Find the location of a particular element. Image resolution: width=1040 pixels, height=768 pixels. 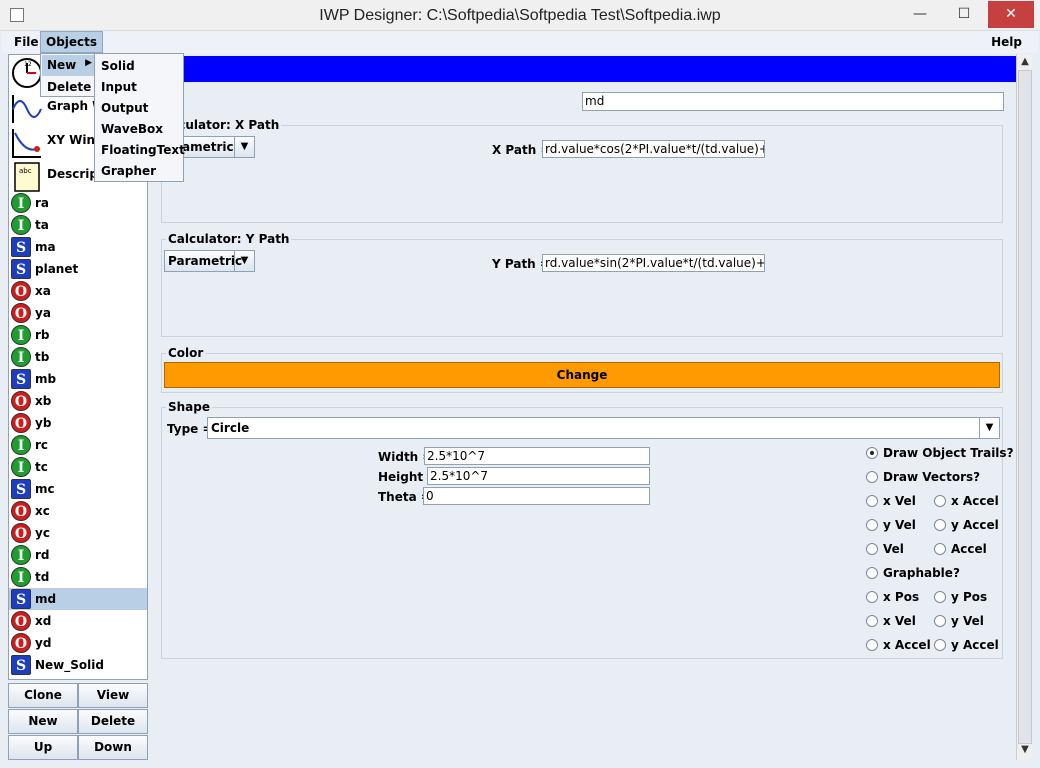

list-item-label: ta is located at coordinates (42, 225).